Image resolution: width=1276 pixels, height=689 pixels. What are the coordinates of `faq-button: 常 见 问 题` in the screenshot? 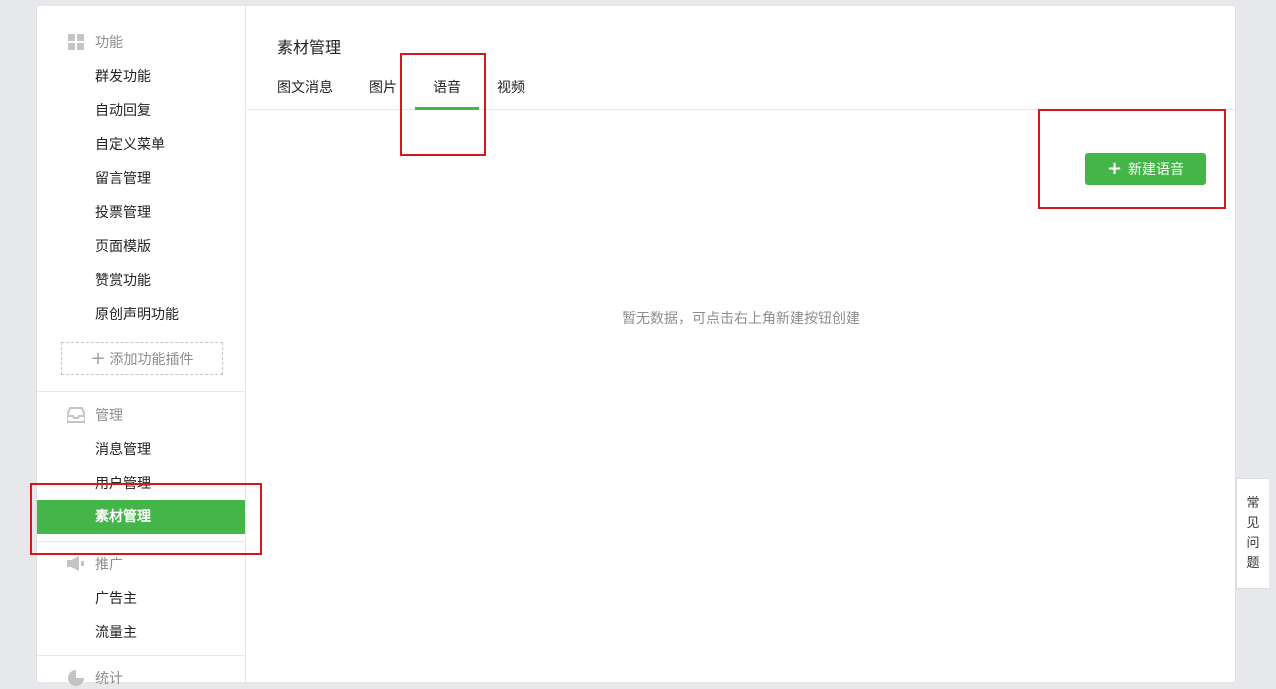 It's located at (1252, 533).